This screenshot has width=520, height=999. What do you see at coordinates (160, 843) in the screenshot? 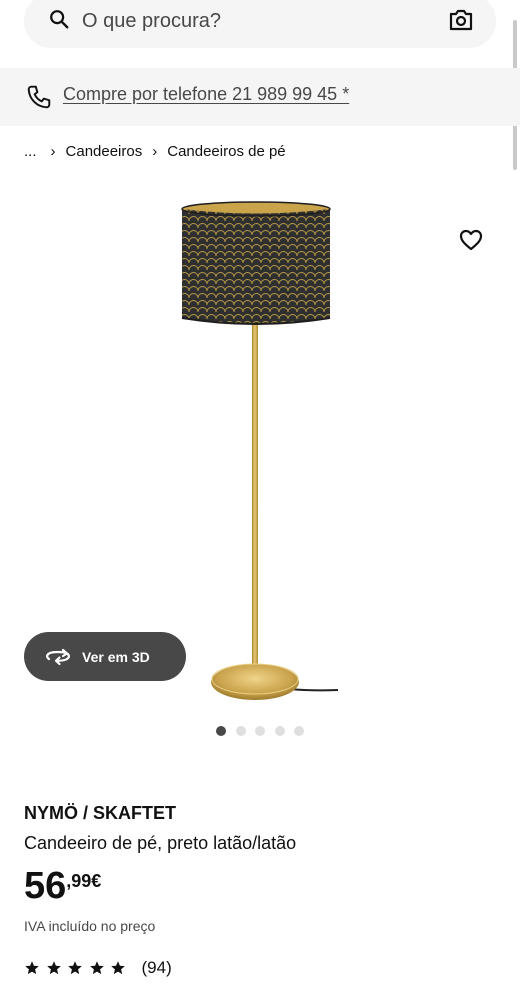
I see `product-description: Candeeiro de pé, preto latão/latão` at bounding box center [160, 843].